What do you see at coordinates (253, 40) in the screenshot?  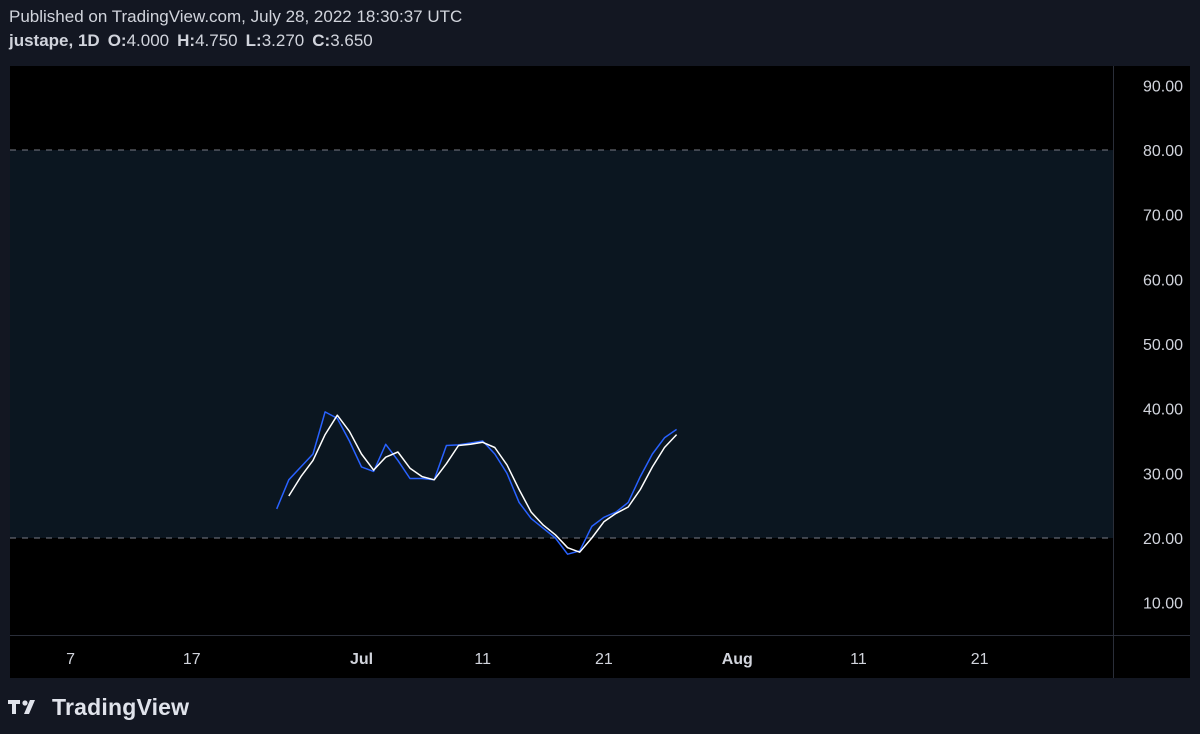 I see `low-label: L:` at bounding box center [253, 40].